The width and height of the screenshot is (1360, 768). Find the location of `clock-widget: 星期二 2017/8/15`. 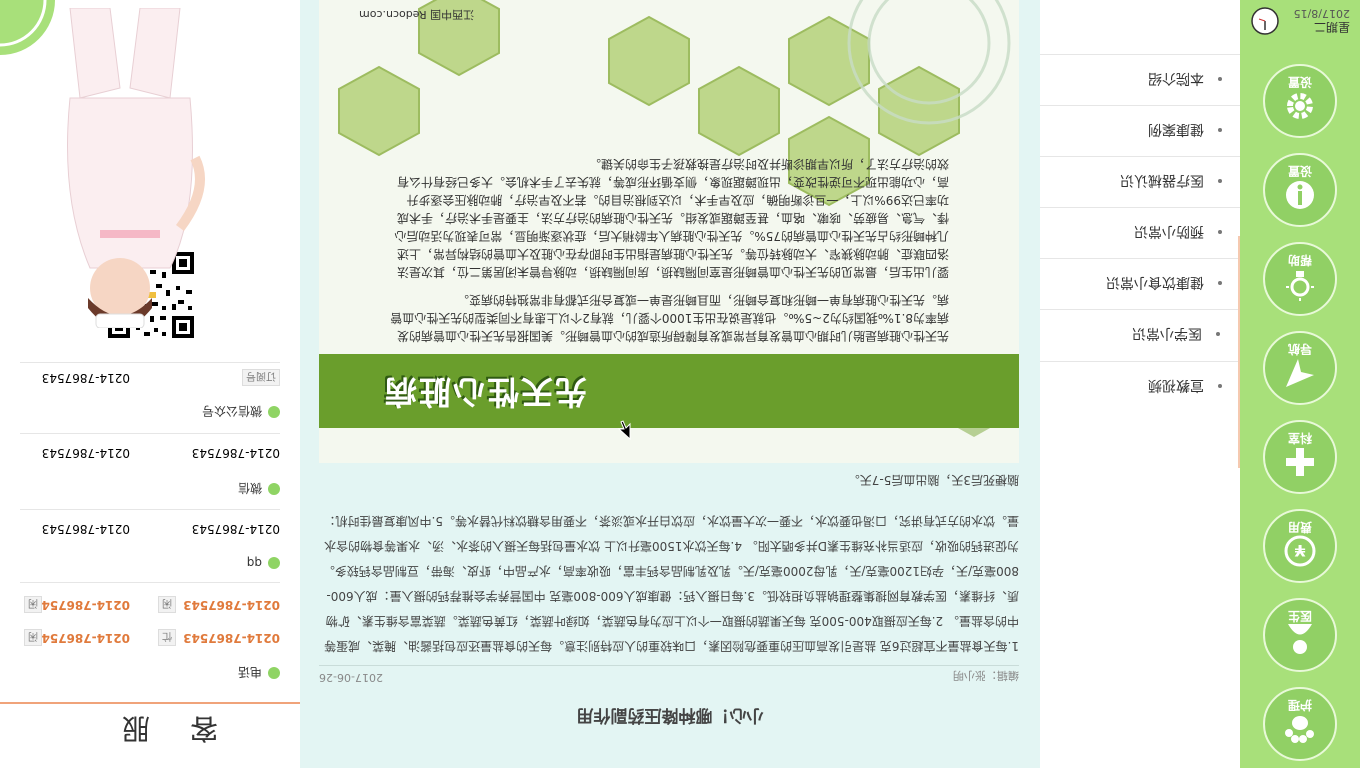

clock-widget: 星期二 2017/8/15 is located at coordinates (1300, 20).